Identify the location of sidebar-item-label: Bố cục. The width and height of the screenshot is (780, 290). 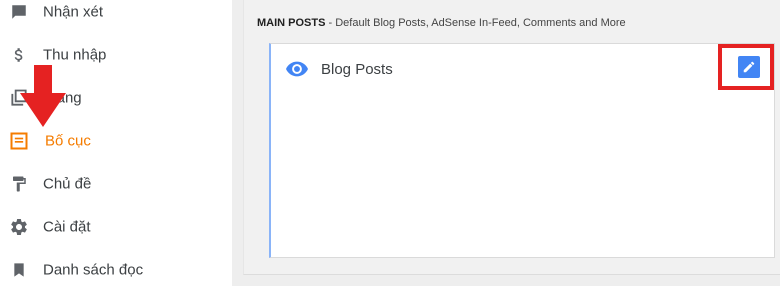
(68, 141).